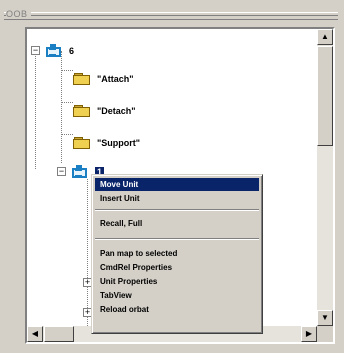 Image resolution: width=344 pixels, height=353 pixels. I want to click on tree-node-root: − 6, so click(52, 51).